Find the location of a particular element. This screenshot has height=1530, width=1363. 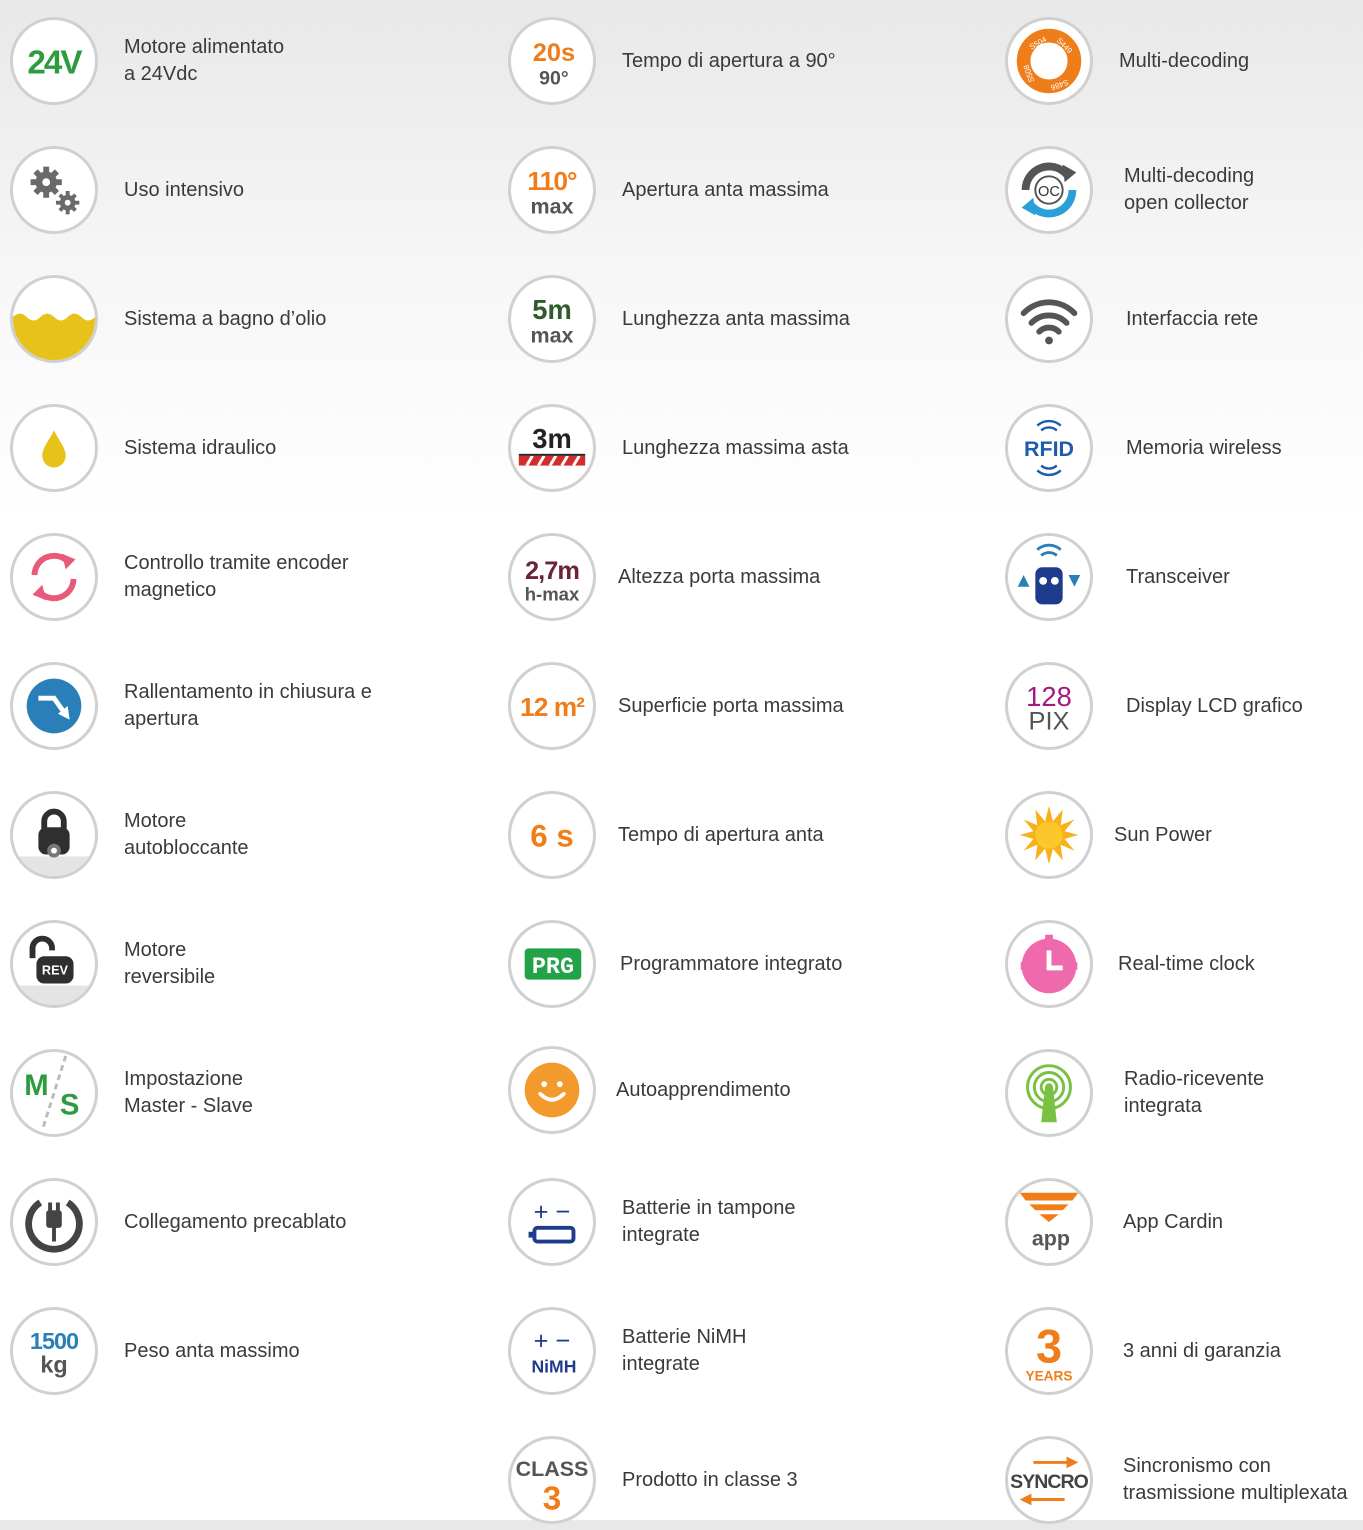

feature-item: CLASS 3 Prodotto in classe 3 is located at coordinates (728, 1480).